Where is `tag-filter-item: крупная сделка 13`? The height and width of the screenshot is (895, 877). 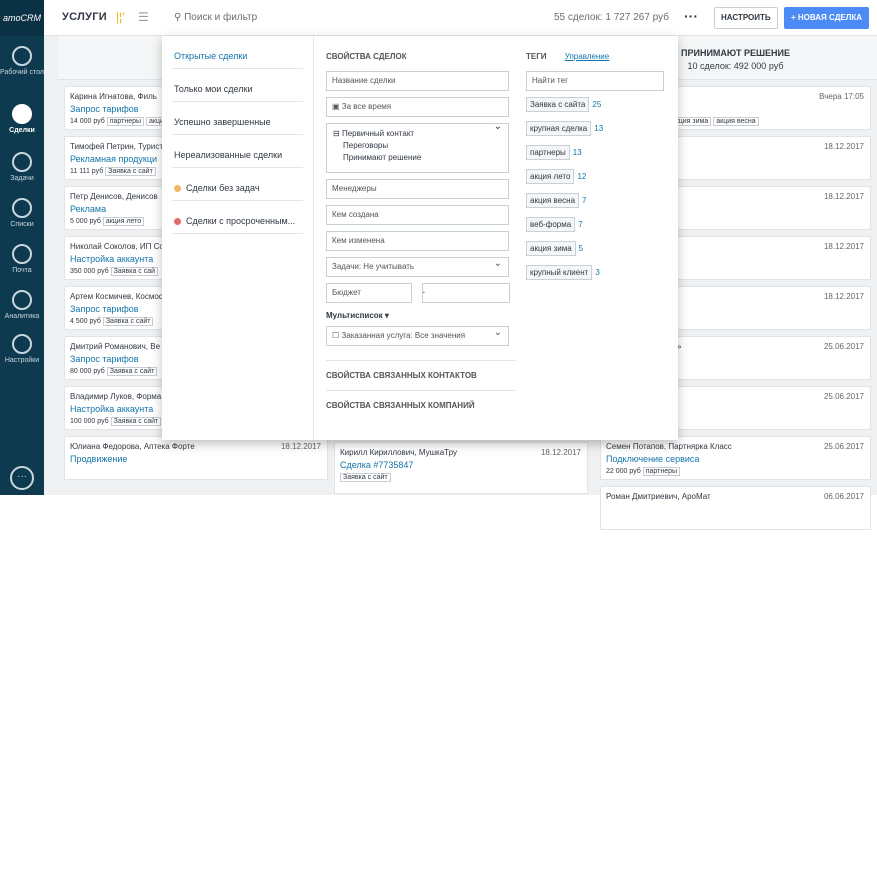 tag-filter-item: крупная сделка 13 is located at coordinates (601, 129).